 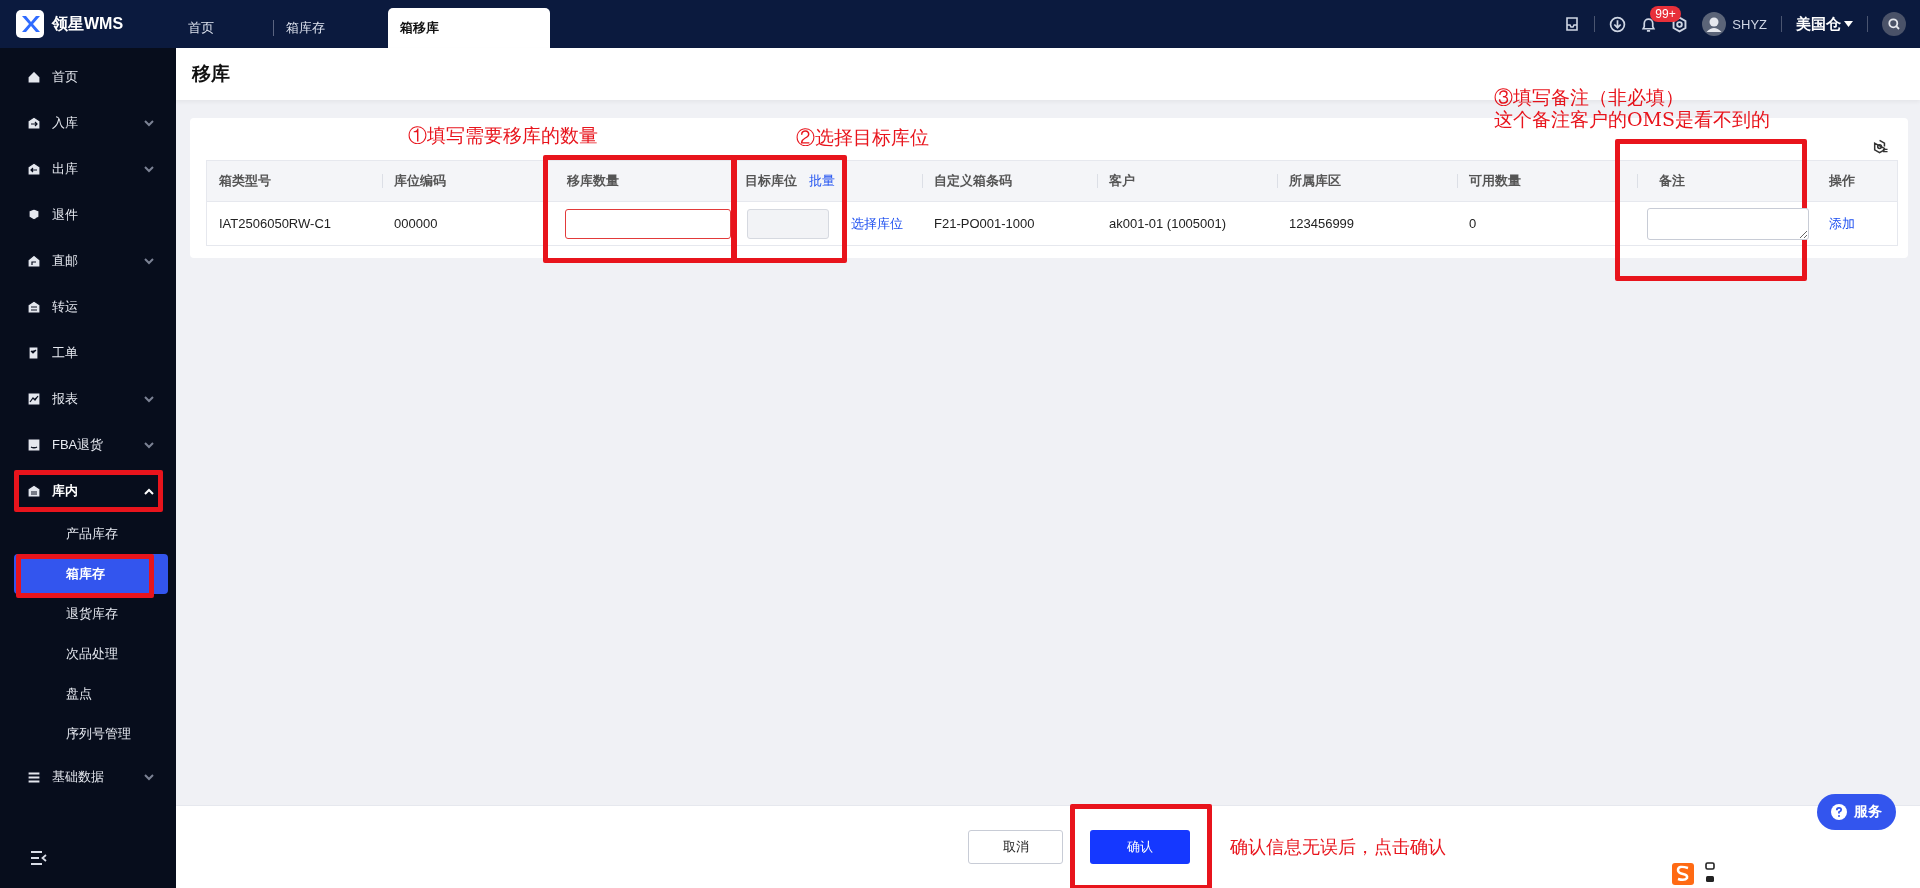 What do you see at coordinates (973, 181) in the screenshot?
I see `column-header: 自定义箱条码` at bounding box center [973, 181].